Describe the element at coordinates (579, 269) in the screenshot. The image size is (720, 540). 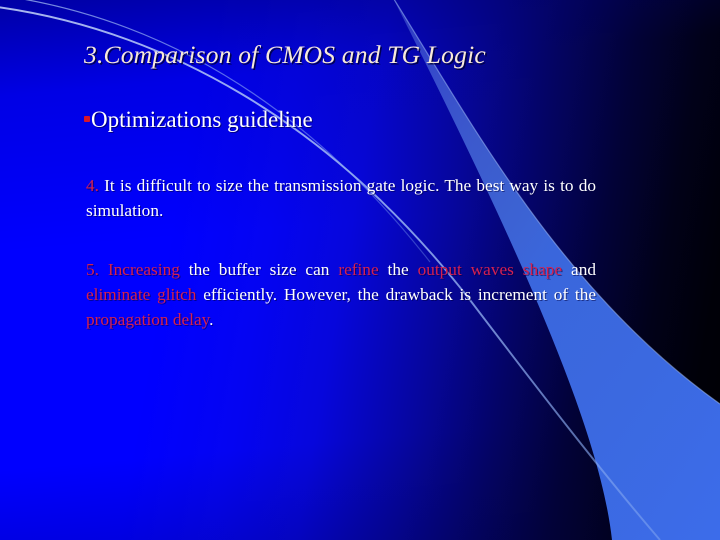
I see `paragraph-5-text-3: and` at that location.